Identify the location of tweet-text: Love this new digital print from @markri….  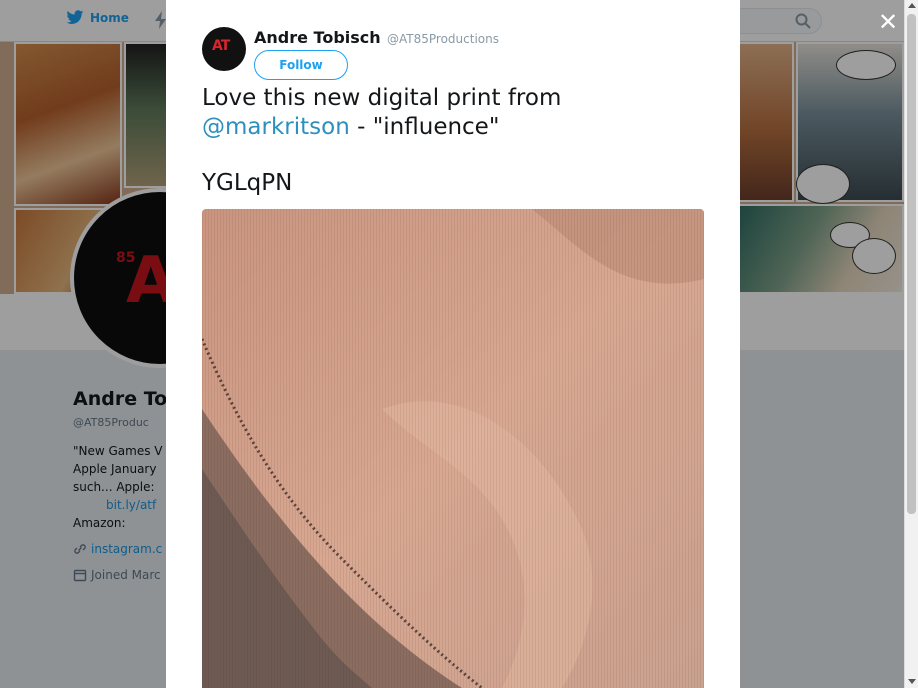
(452, 113).